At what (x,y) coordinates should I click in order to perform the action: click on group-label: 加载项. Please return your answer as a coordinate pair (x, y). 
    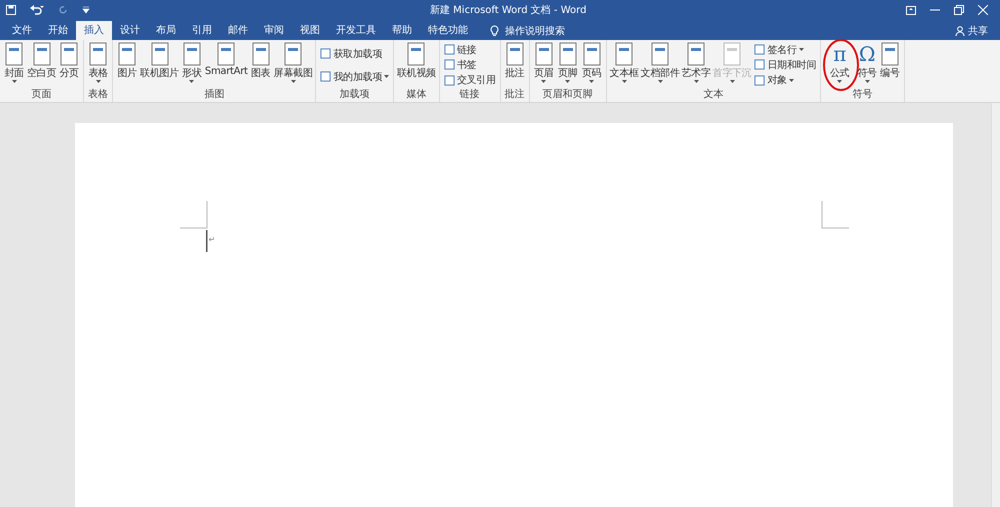
    Looking at the image, I should click on (354, 94).